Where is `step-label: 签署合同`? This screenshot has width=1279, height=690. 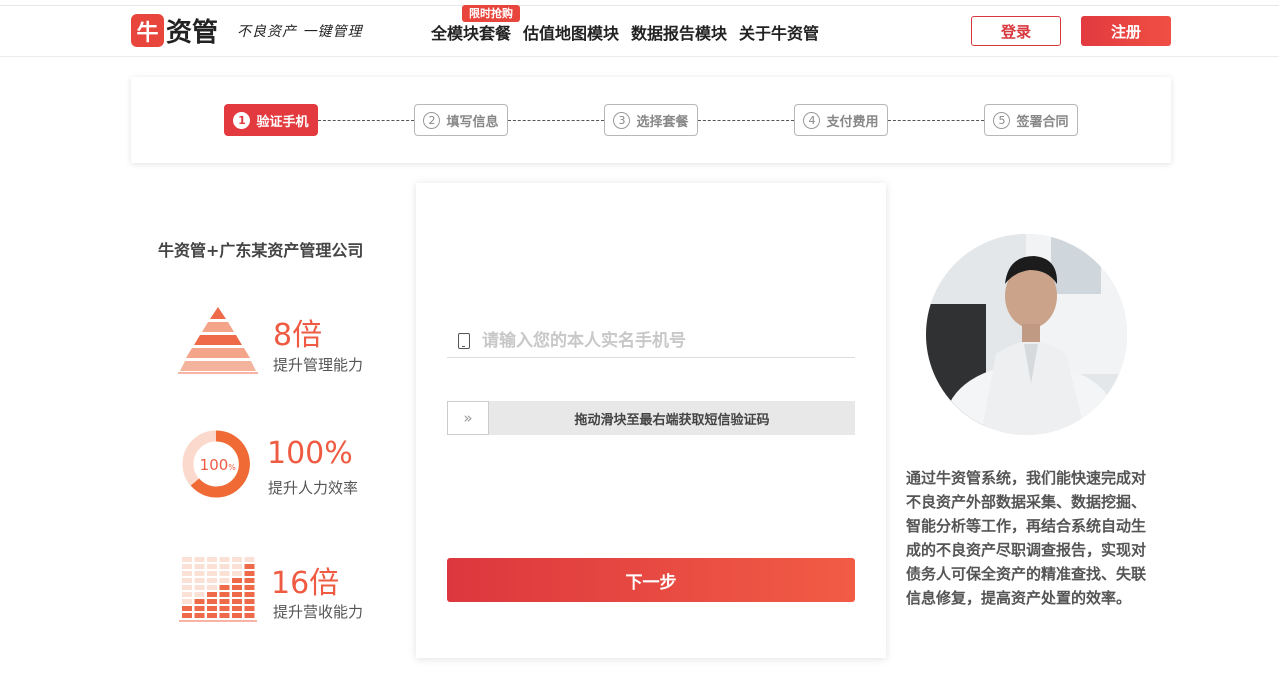
step-label: 签署合同 is located at coordinates (1042, 122).